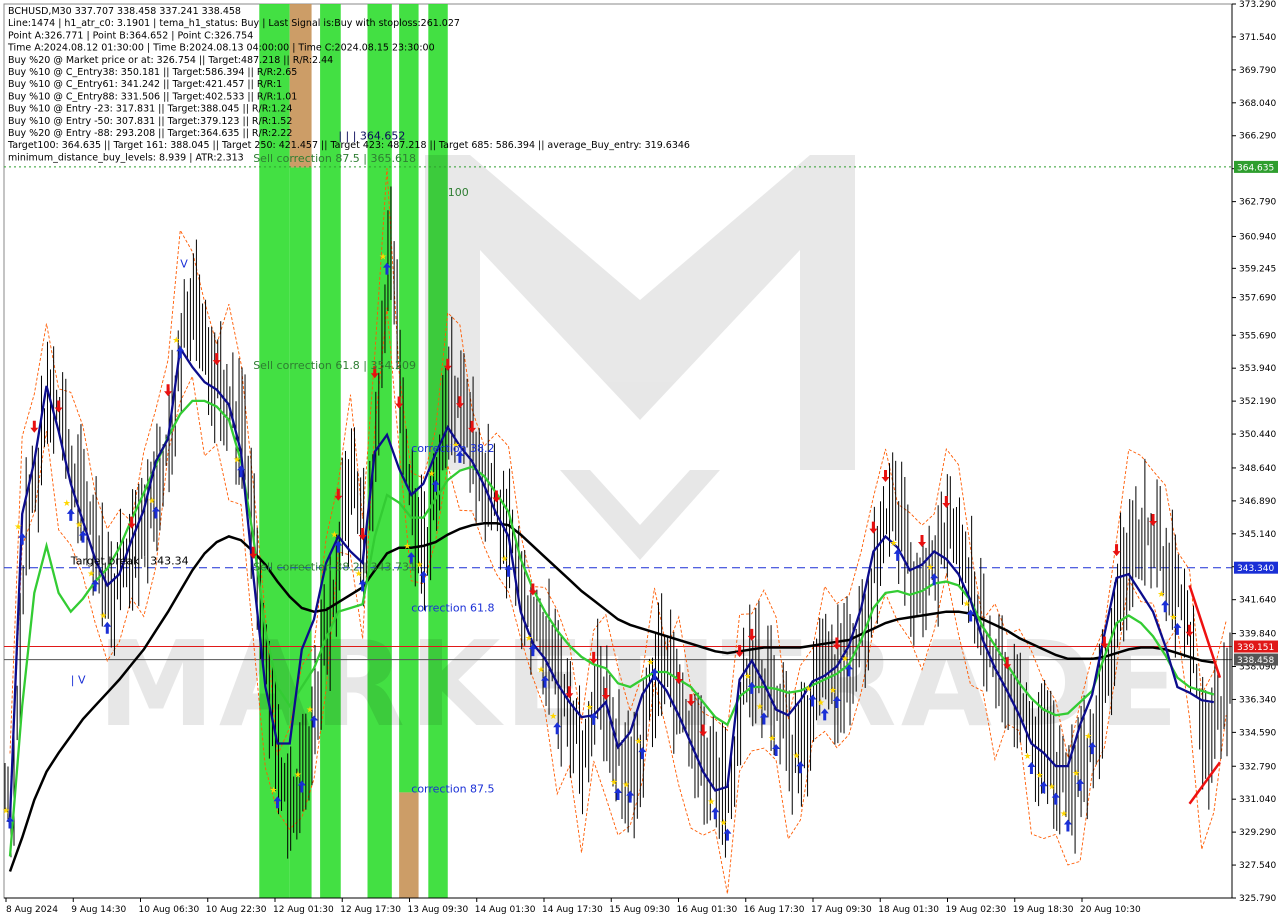 The height and width of the screenshot is (924, 1280). What do you see at coordinates (129, 561) in the screenshot?
I see `chart-annotation-5: Target break | 343.34` at bounding box center [129, 561].